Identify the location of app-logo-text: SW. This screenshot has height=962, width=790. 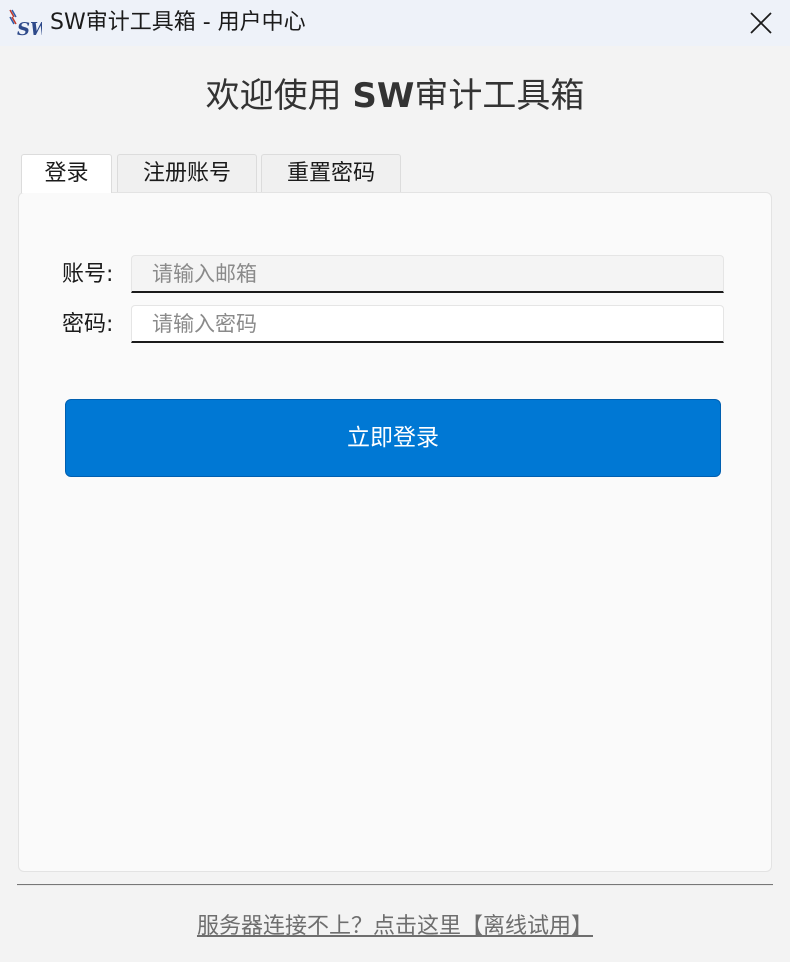
(29, 28).